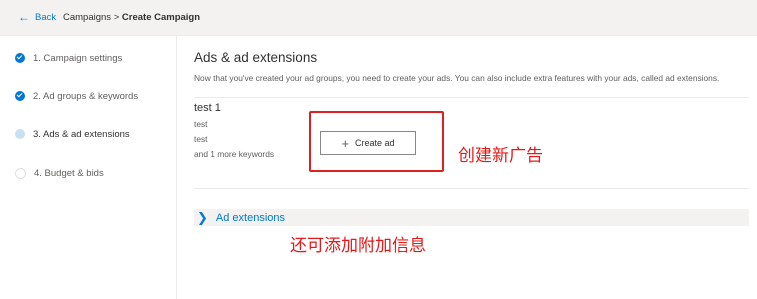  Describe the element at coordinates (471, 217) in the screenshot. I see `ad-extensions-toggle: ❯ Ad extensions` at that location.